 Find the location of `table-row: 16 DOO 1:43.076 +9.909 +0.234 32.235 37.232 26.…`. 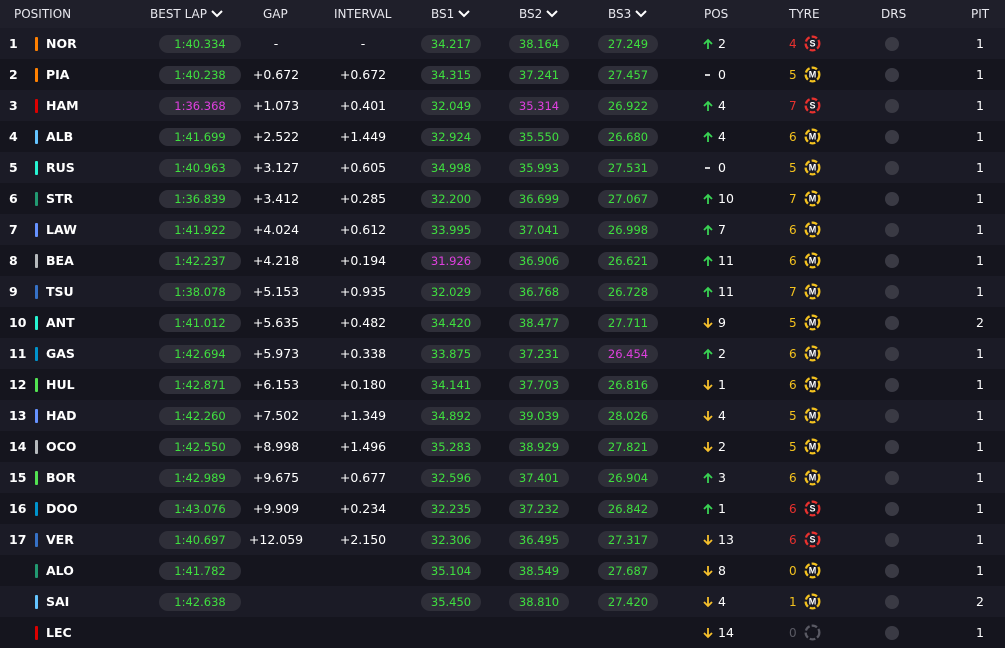

table-row: 16 DOO 1:43.076 +9.909 +0.234 32.235 37.232 26.… is located at coordinates (502, 508).